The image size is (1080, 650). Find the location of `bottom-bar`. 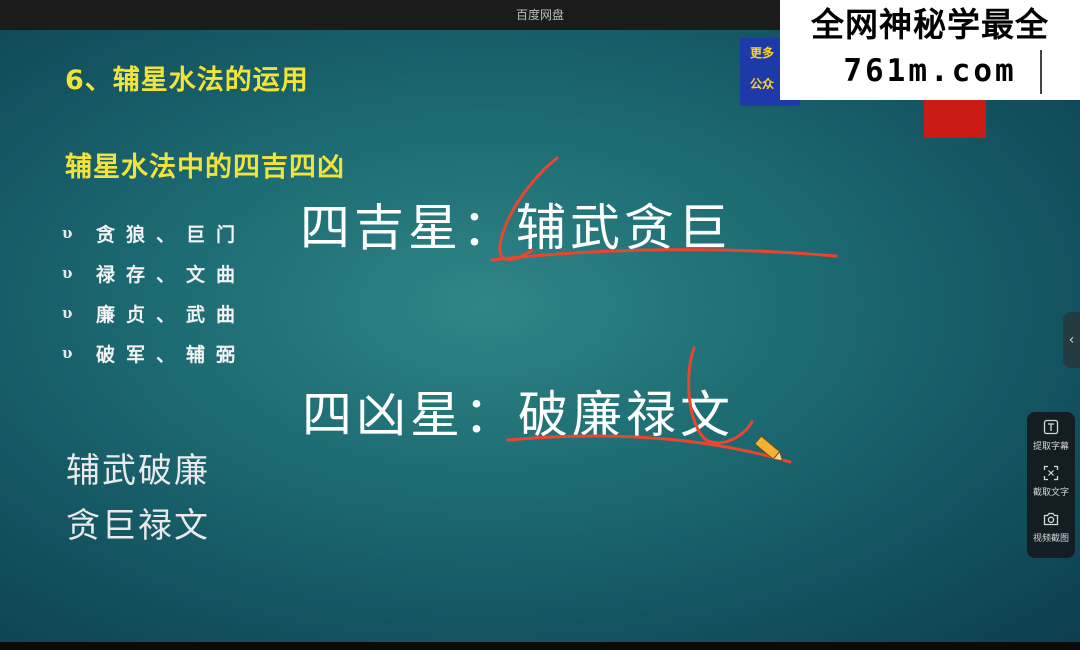

bottom-bar is located at coordinates (540, 646).